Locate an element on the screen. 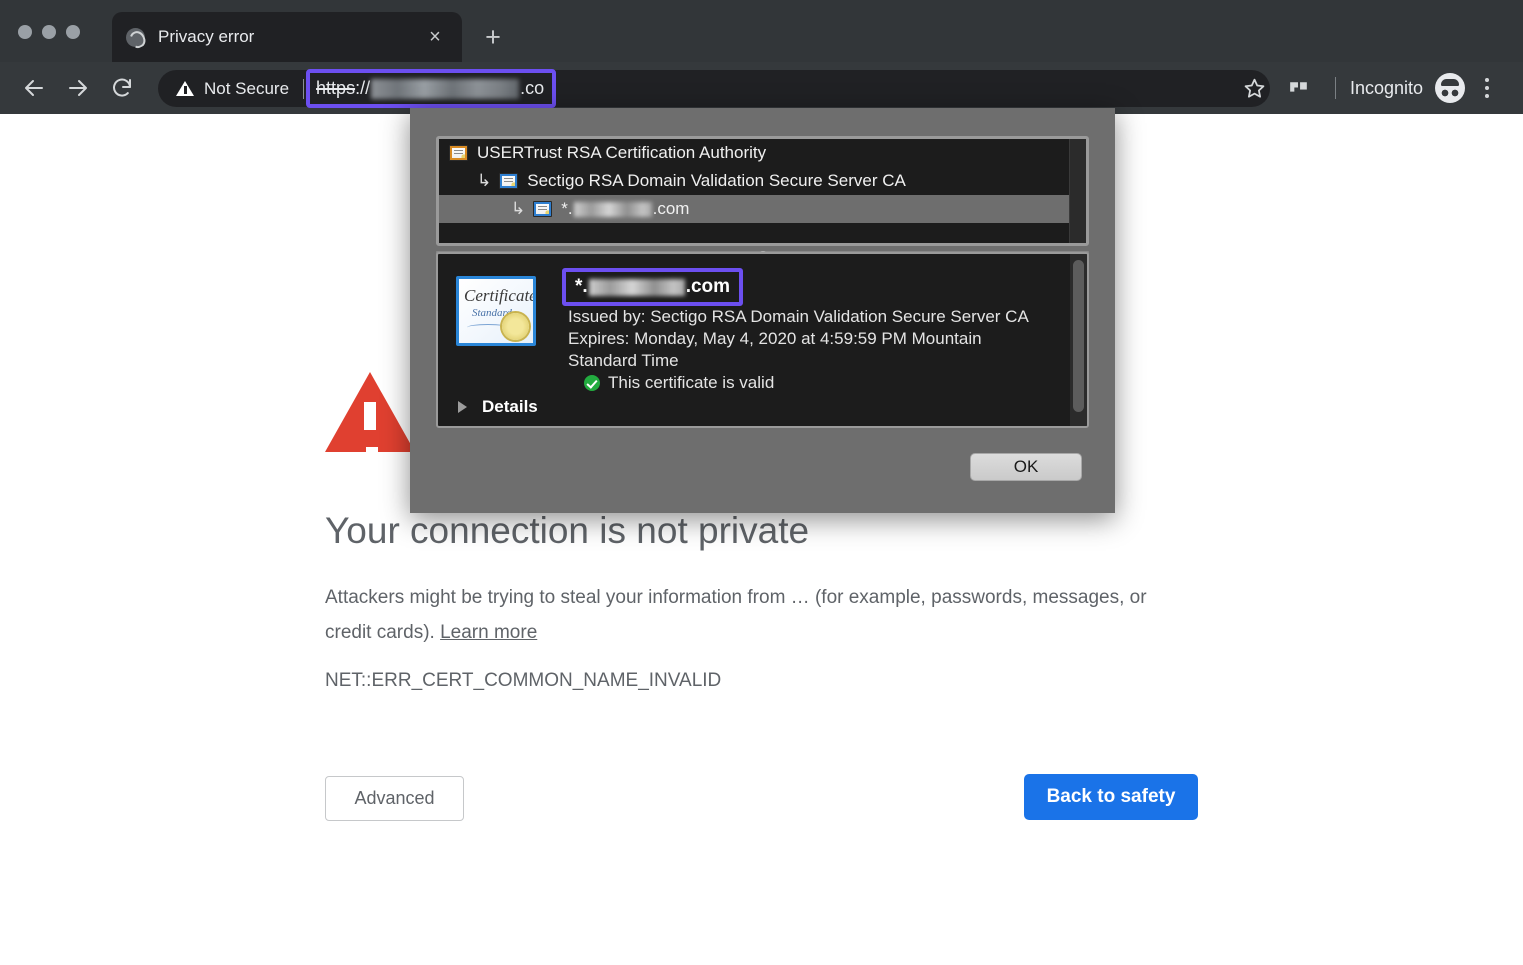 The width and height of the screenshot is (1523, 965). error-code: NET::ERR_CERT_COMMON_NAME_INVALID is located at coordinates (523, 680).